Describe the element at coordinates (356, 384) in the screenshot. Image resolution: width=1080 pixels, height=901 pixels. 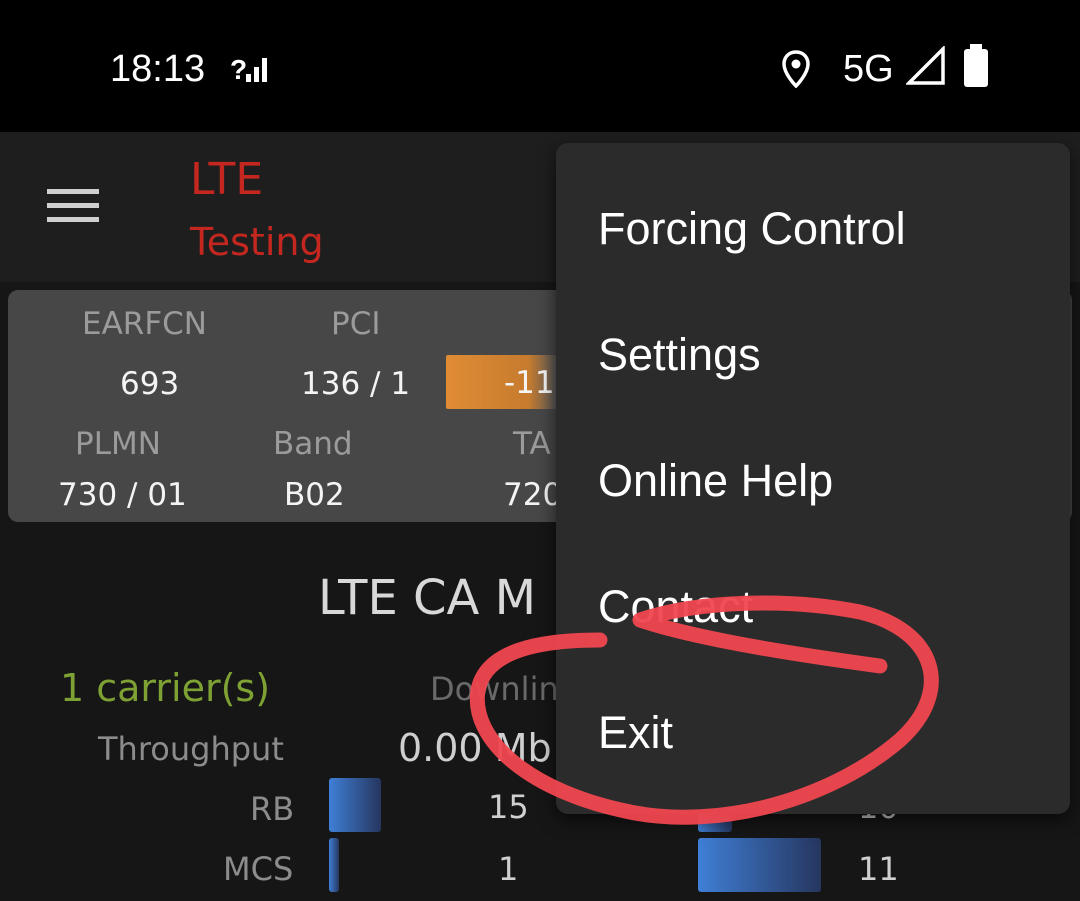
I see `pci-value: 136 / 1` at that location.